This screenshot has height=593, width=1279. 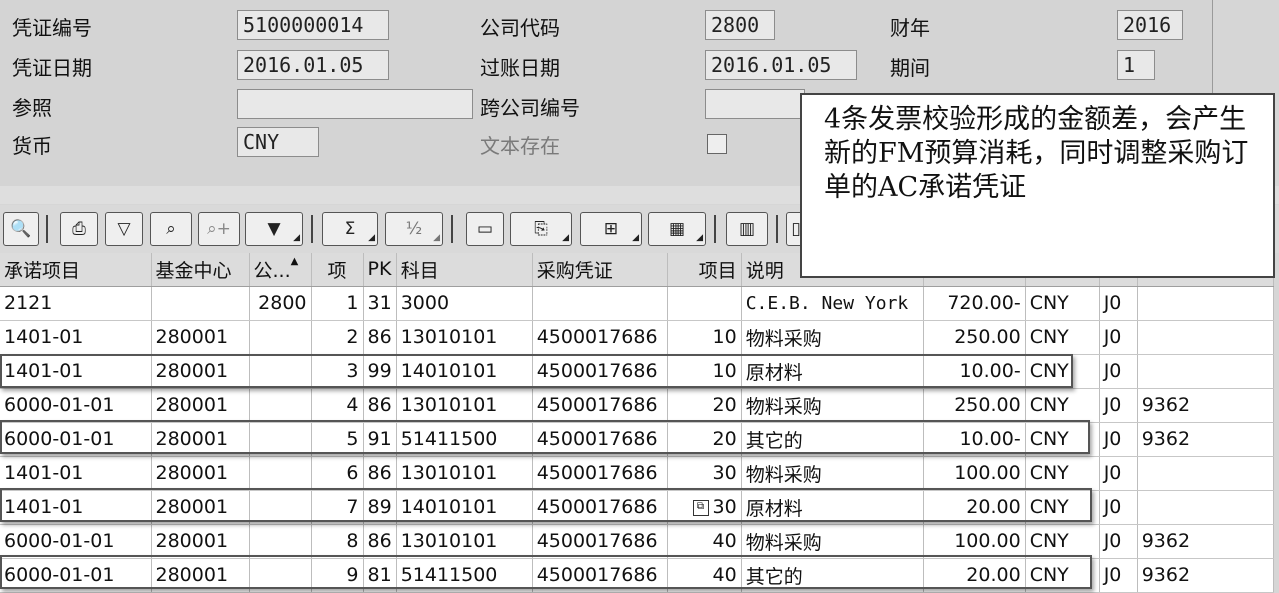 I want to click on cell-amount: 250.00, so click(x=974, y=337).